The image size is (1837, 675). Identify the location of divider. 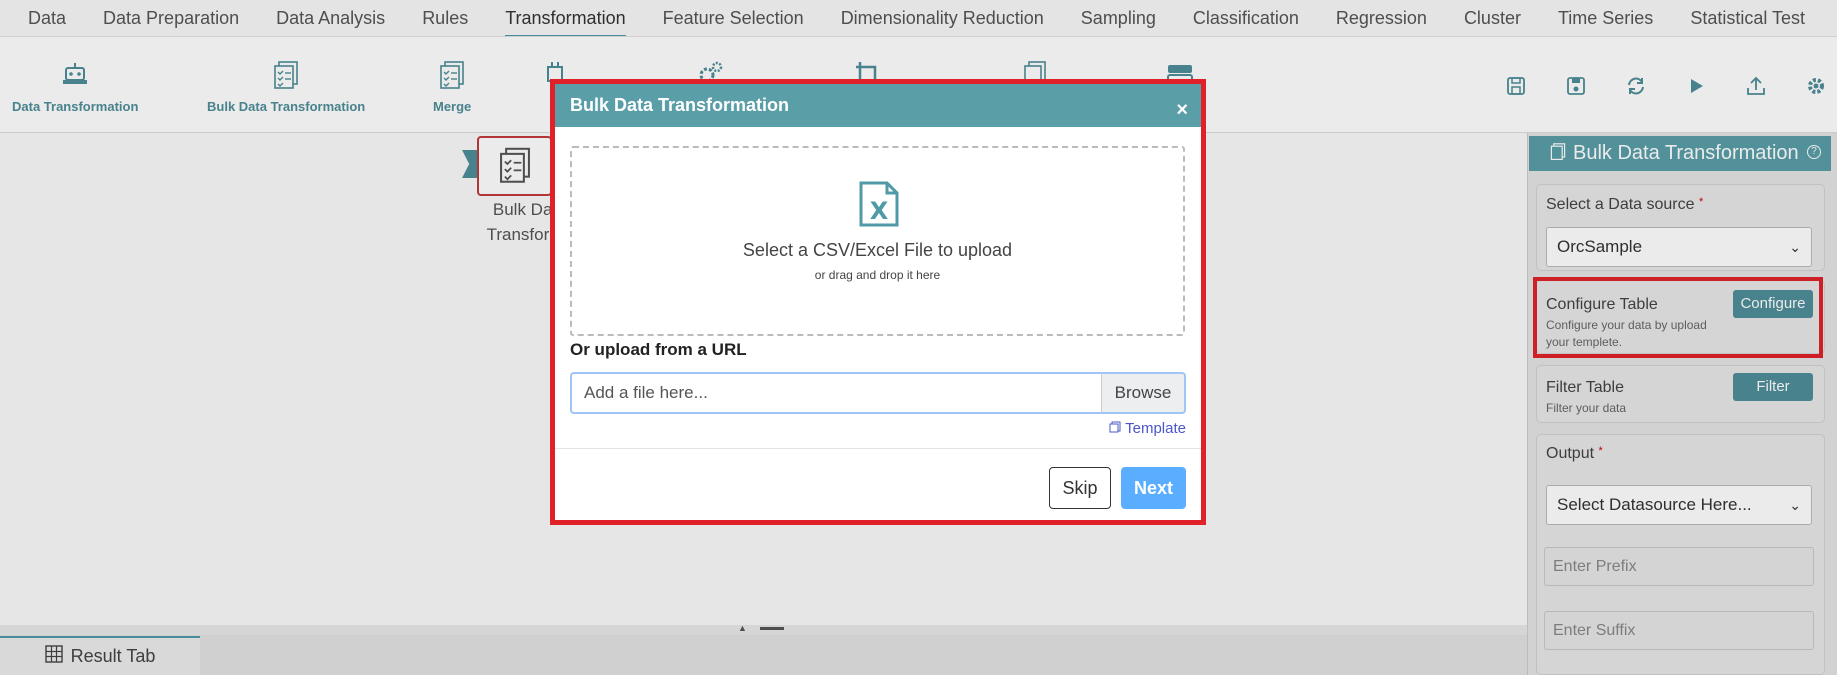
(878, 448).